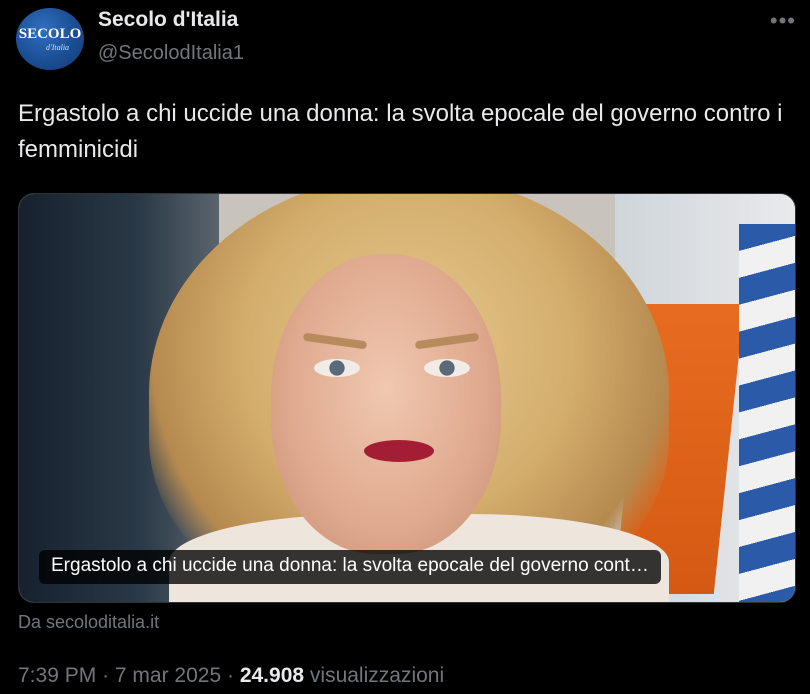  What do you see at coordinates (58, 47) in the screenshot?
I see `avatar-logo-subtext: d'Italia` at bounding box center [58, 47].